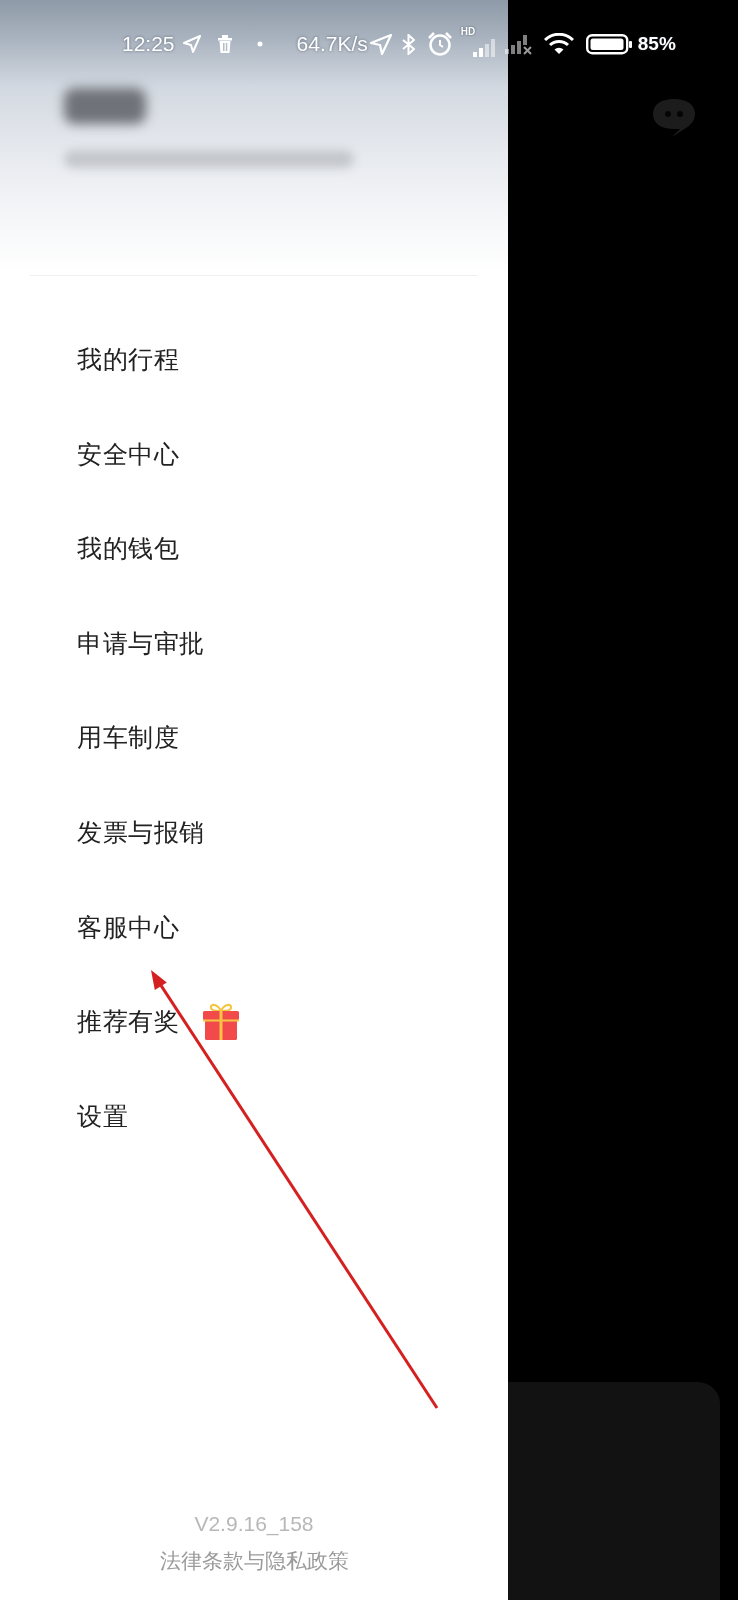  I want to click on menu-item: 推荐有奖, so click(159, 1021).